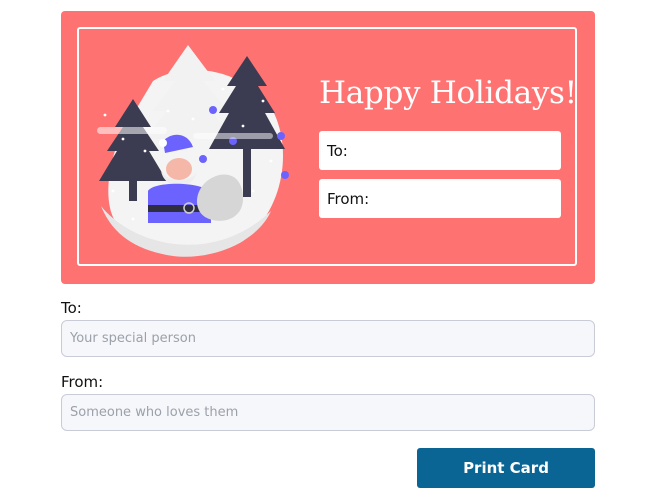 This screenshot has width=649, height=493. I want to click on santa-forest-illustration, so click(193, 151).